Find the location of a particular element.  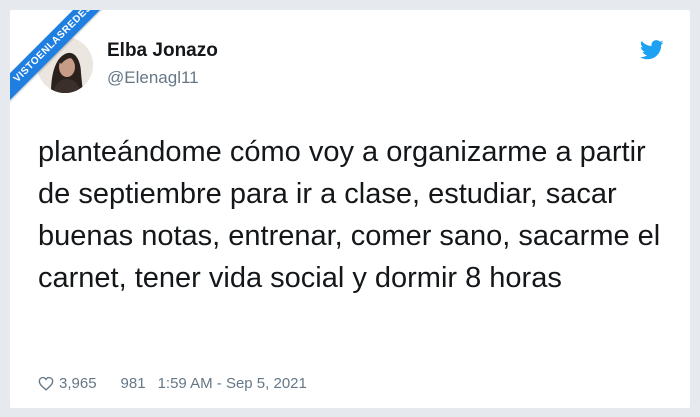

heart-icon is located at coordinates (46, 383).